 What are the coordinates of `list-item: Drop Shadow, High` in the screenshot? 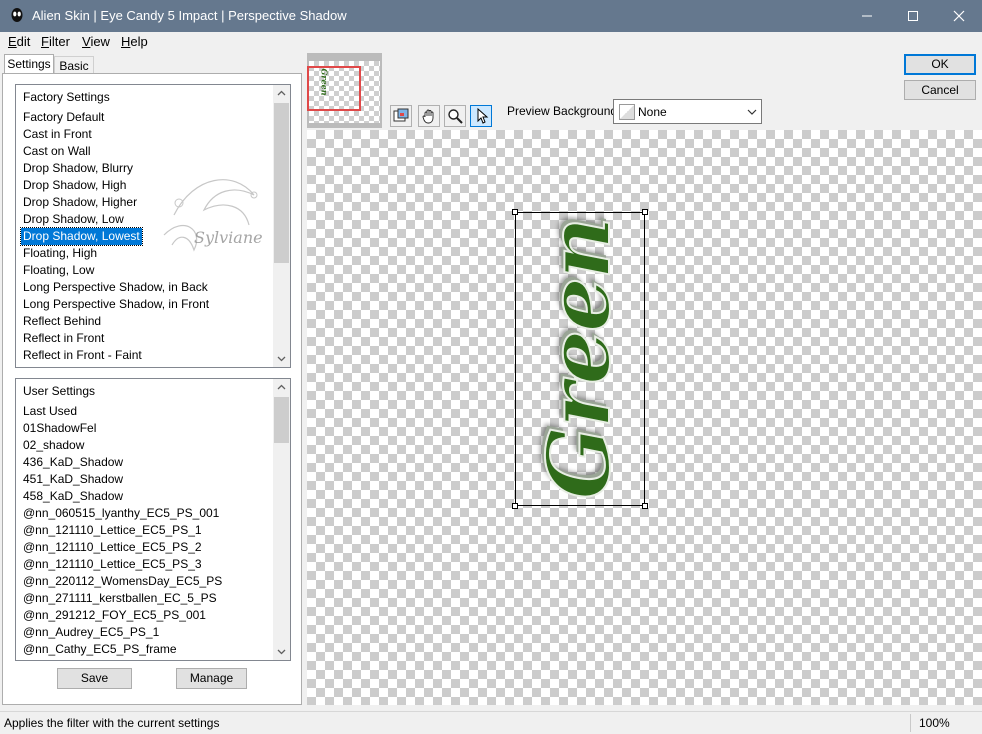 It's located at (74, 185).